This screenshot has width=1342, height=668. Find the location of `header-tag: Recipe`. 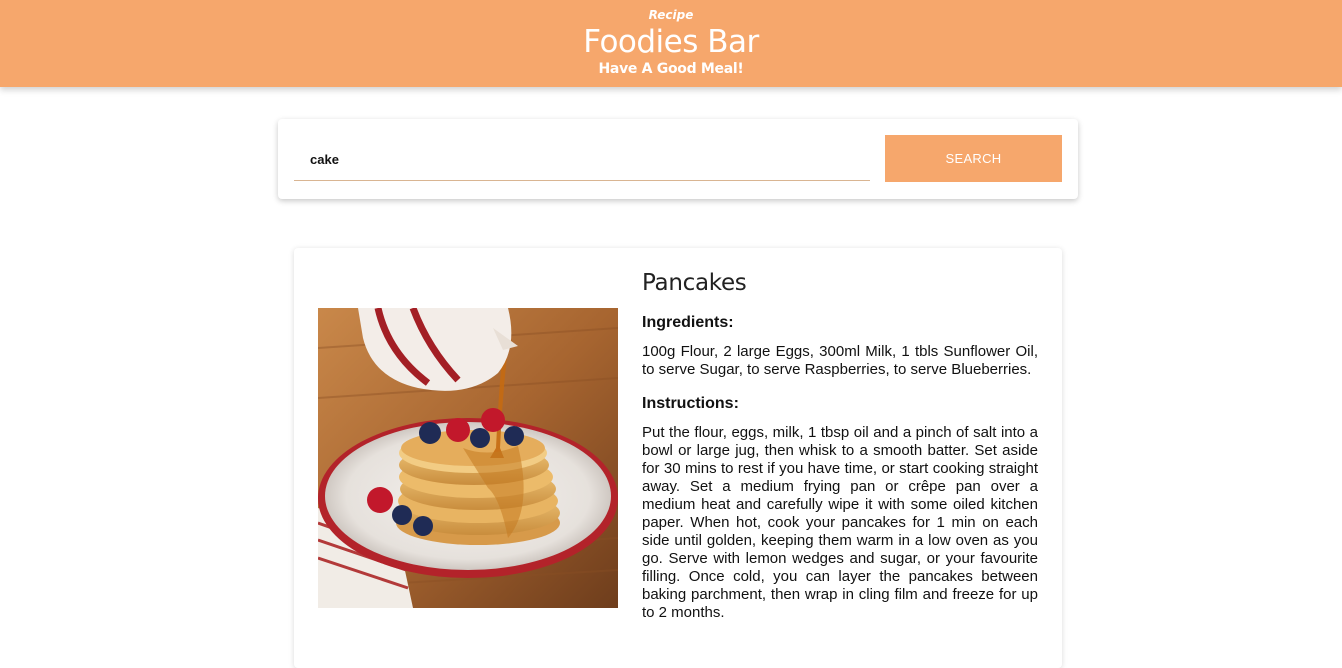

header-tag: Recipe is located at coordinates (671, 15).